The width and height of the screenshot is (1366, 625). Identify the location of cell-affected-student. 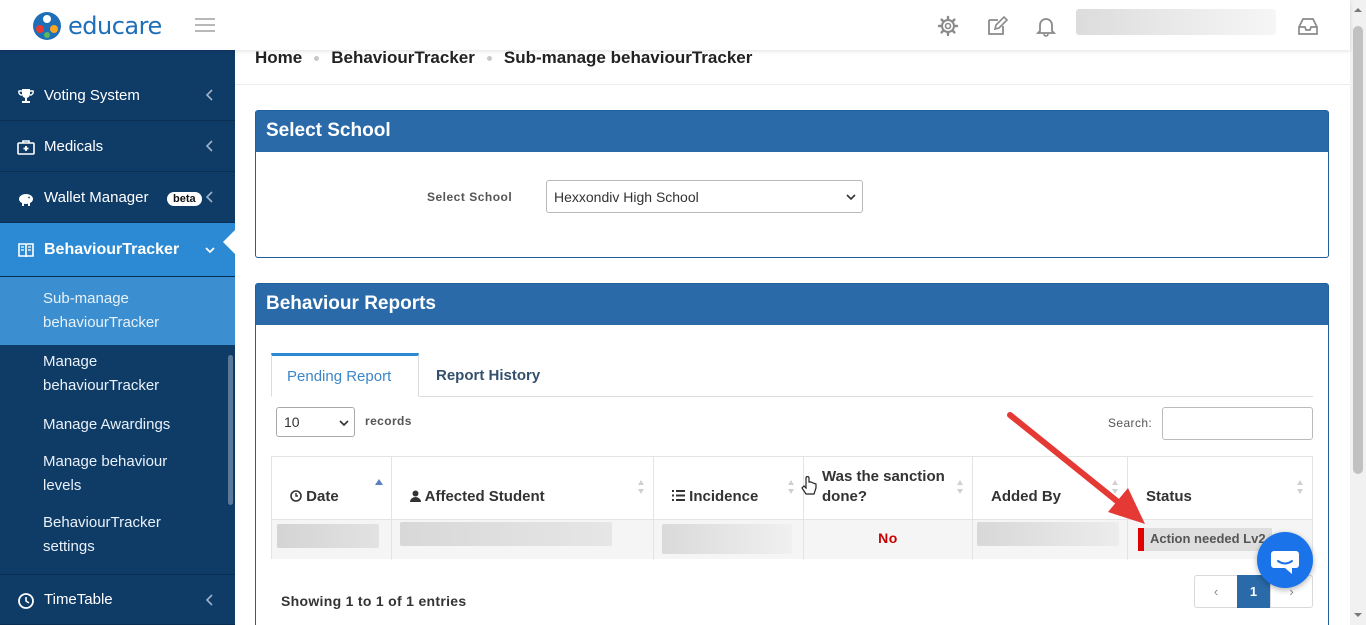
(523, 540).